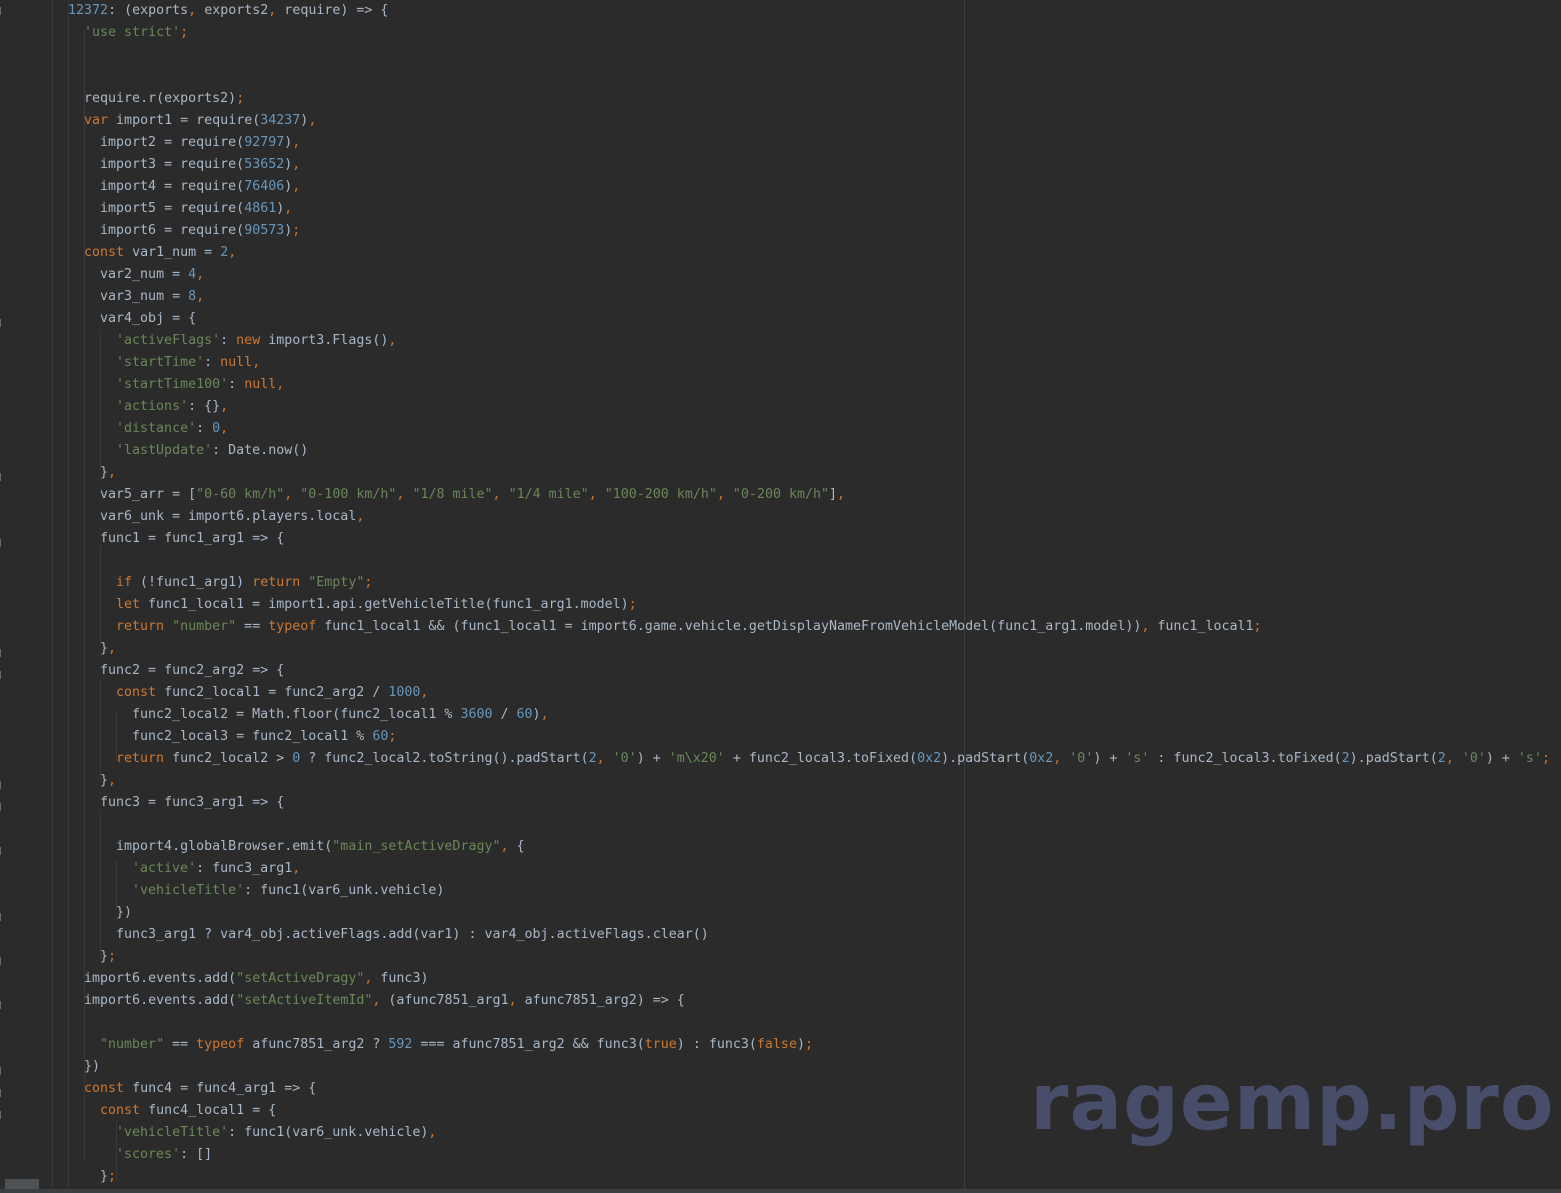  I want to click on code-token: typeof, so click(224, 1044).